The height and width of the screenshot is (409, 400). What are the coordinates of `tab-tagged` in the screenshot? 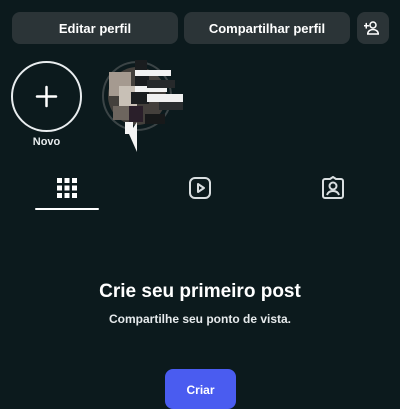 It's located at (333, 188).